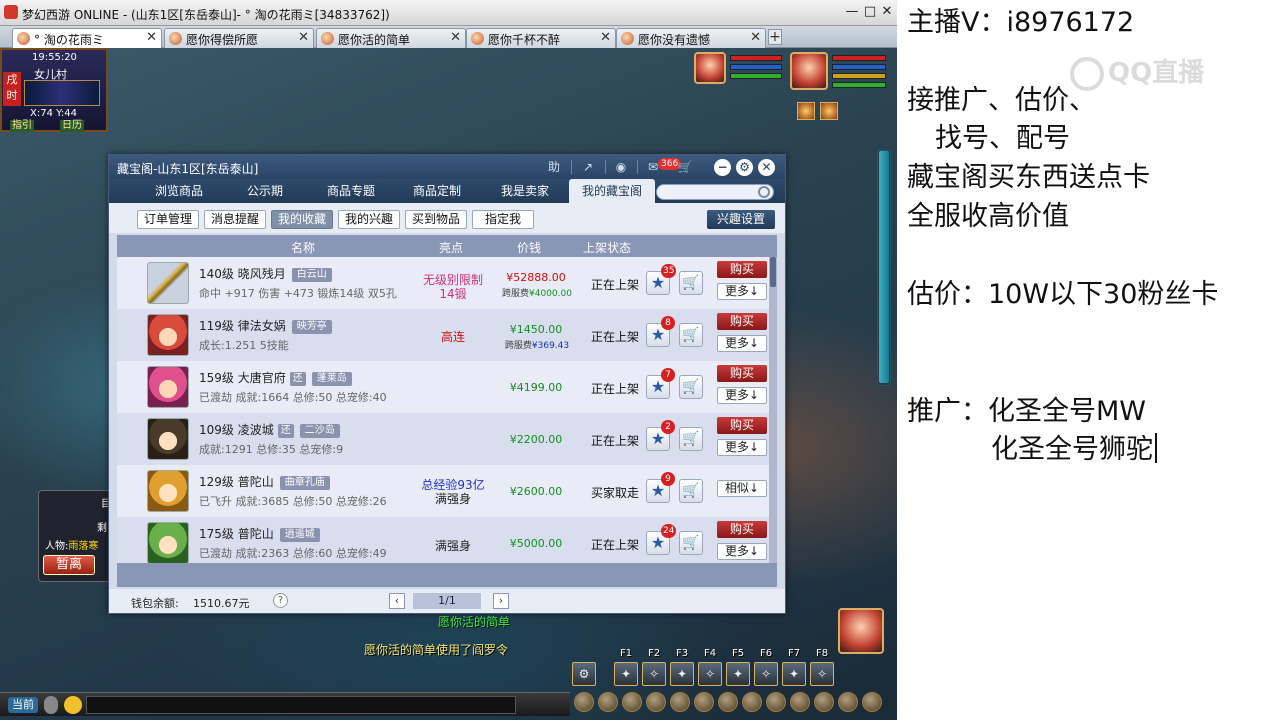  I want to click on subtab-favorites: 我的收藏, so click(302, 219).